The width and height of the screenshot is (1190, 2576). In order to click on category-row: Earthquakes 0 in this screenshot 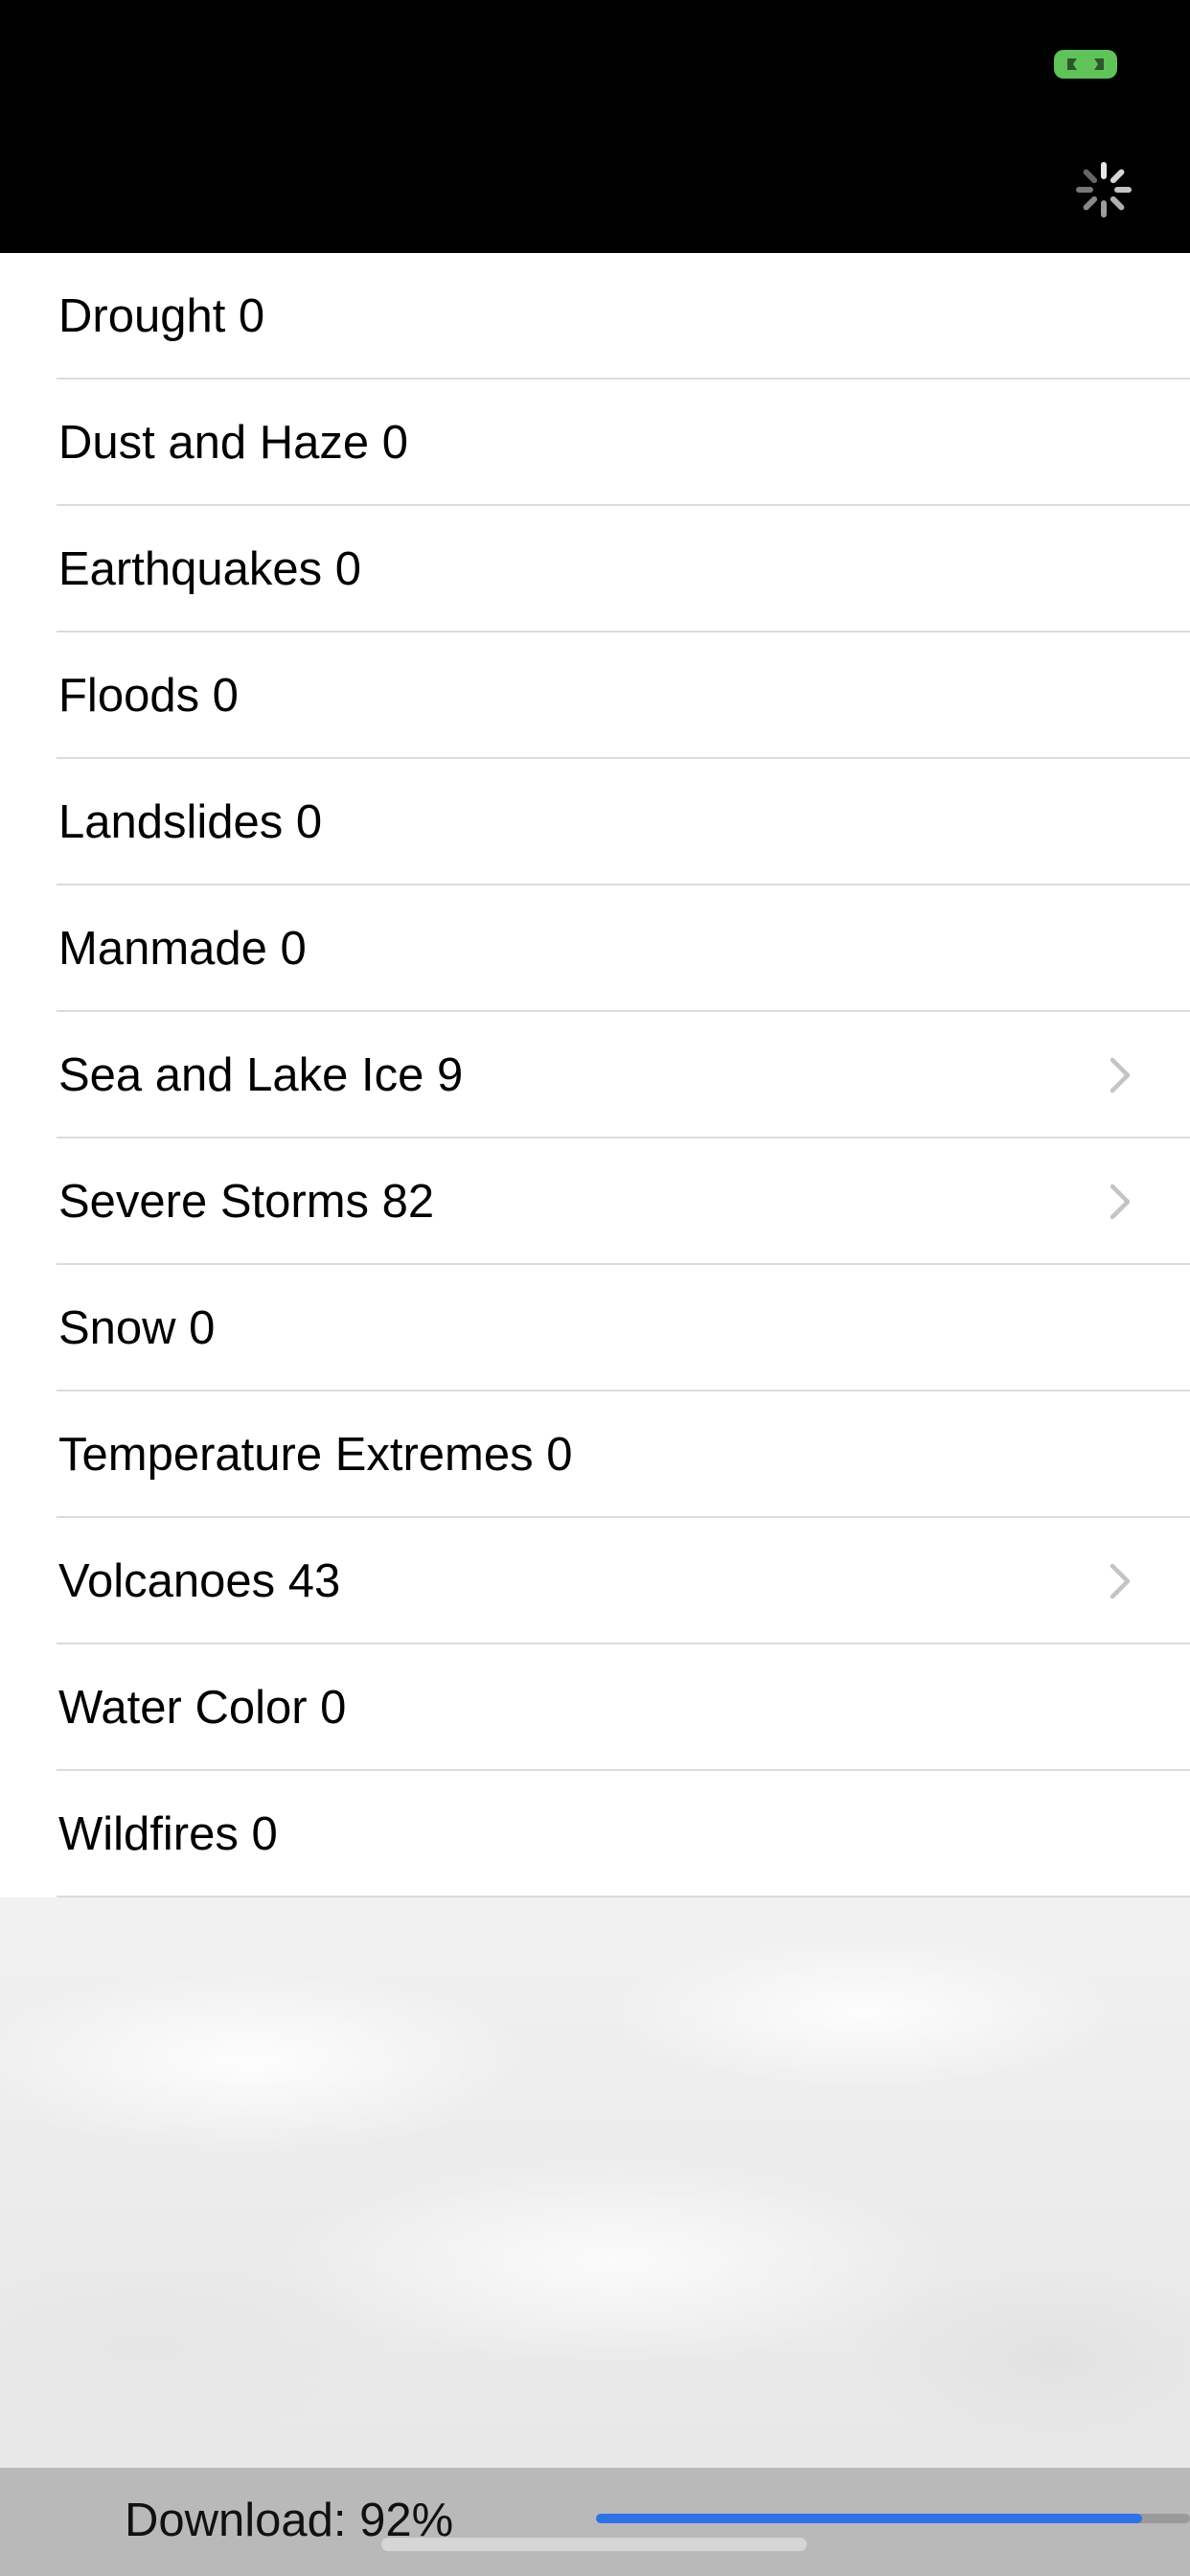, I will do `click(595, 569)`.